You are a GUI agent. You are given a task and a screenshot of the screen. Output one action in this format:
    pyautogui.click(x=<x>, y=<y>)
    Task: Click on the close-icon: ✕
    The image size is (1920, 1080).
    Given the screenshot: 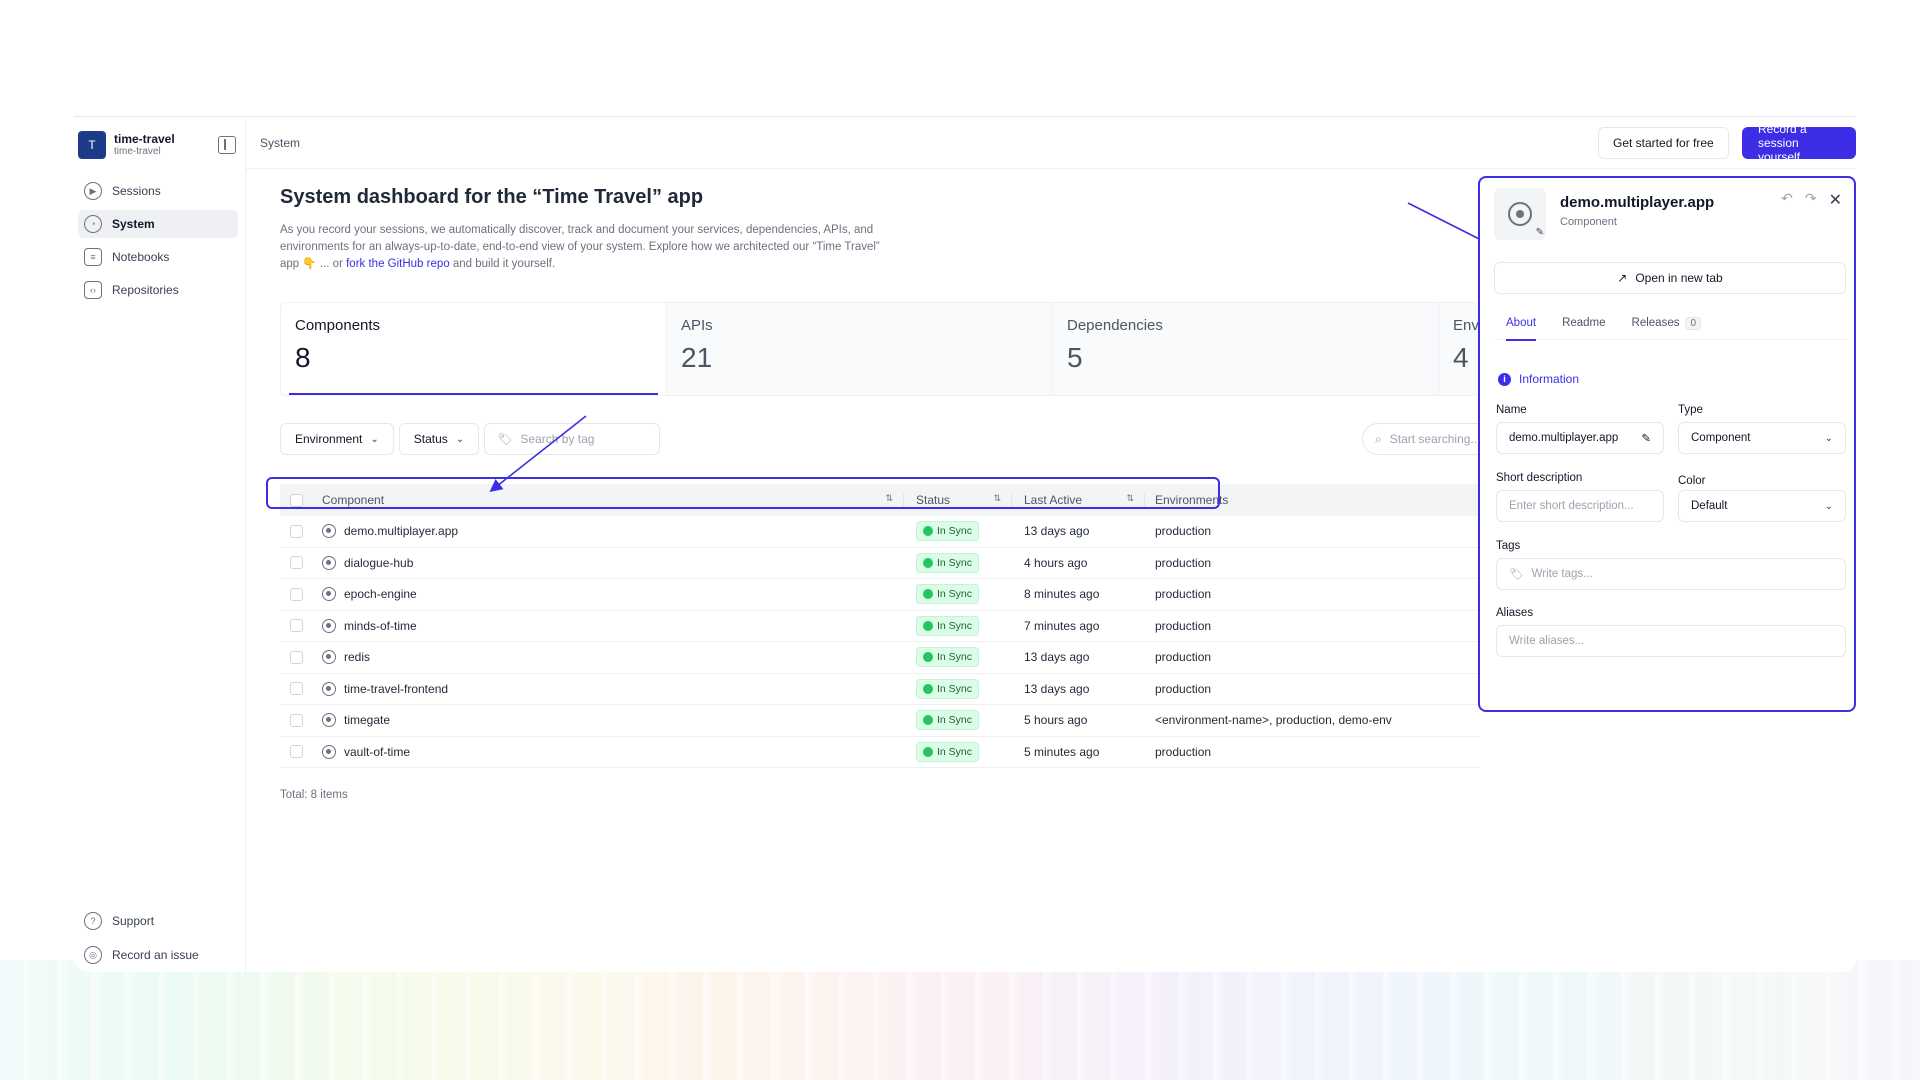 What is the action you would take?
    pyautogui.click(x=1835, y=200)
    